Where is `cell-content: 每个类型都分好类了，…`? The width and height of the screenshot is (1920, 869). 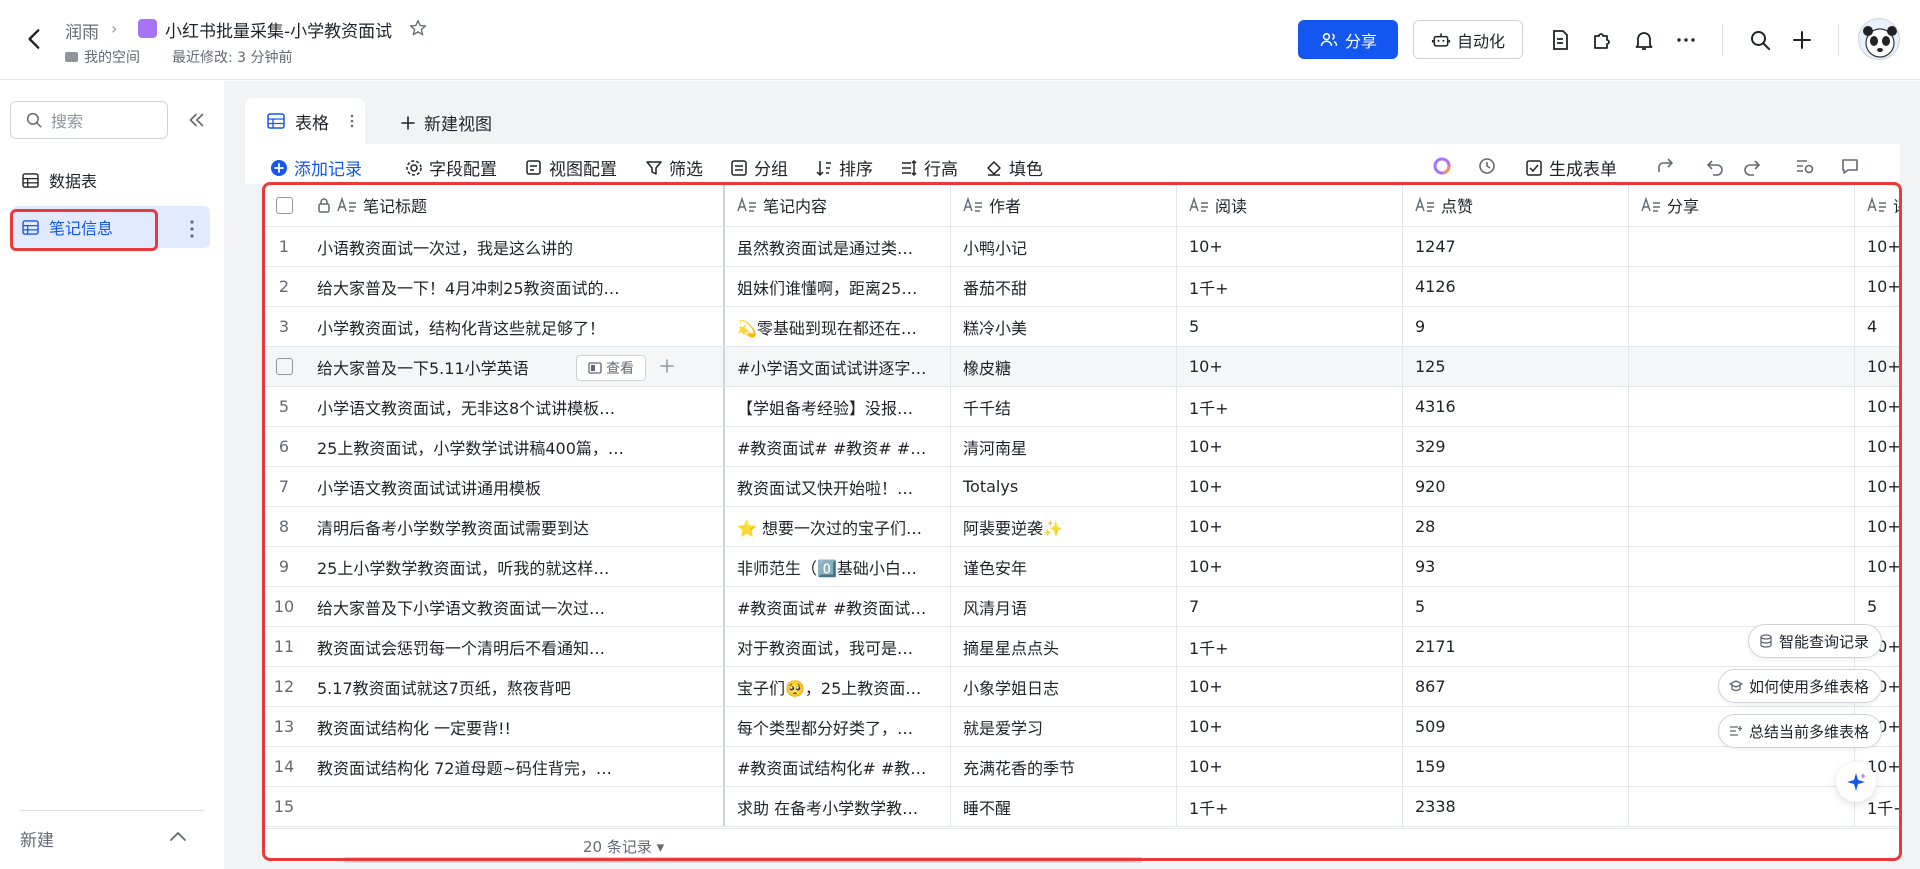
cell-content: 每个类型都分好类了，… is located at coordinates (838, 726).